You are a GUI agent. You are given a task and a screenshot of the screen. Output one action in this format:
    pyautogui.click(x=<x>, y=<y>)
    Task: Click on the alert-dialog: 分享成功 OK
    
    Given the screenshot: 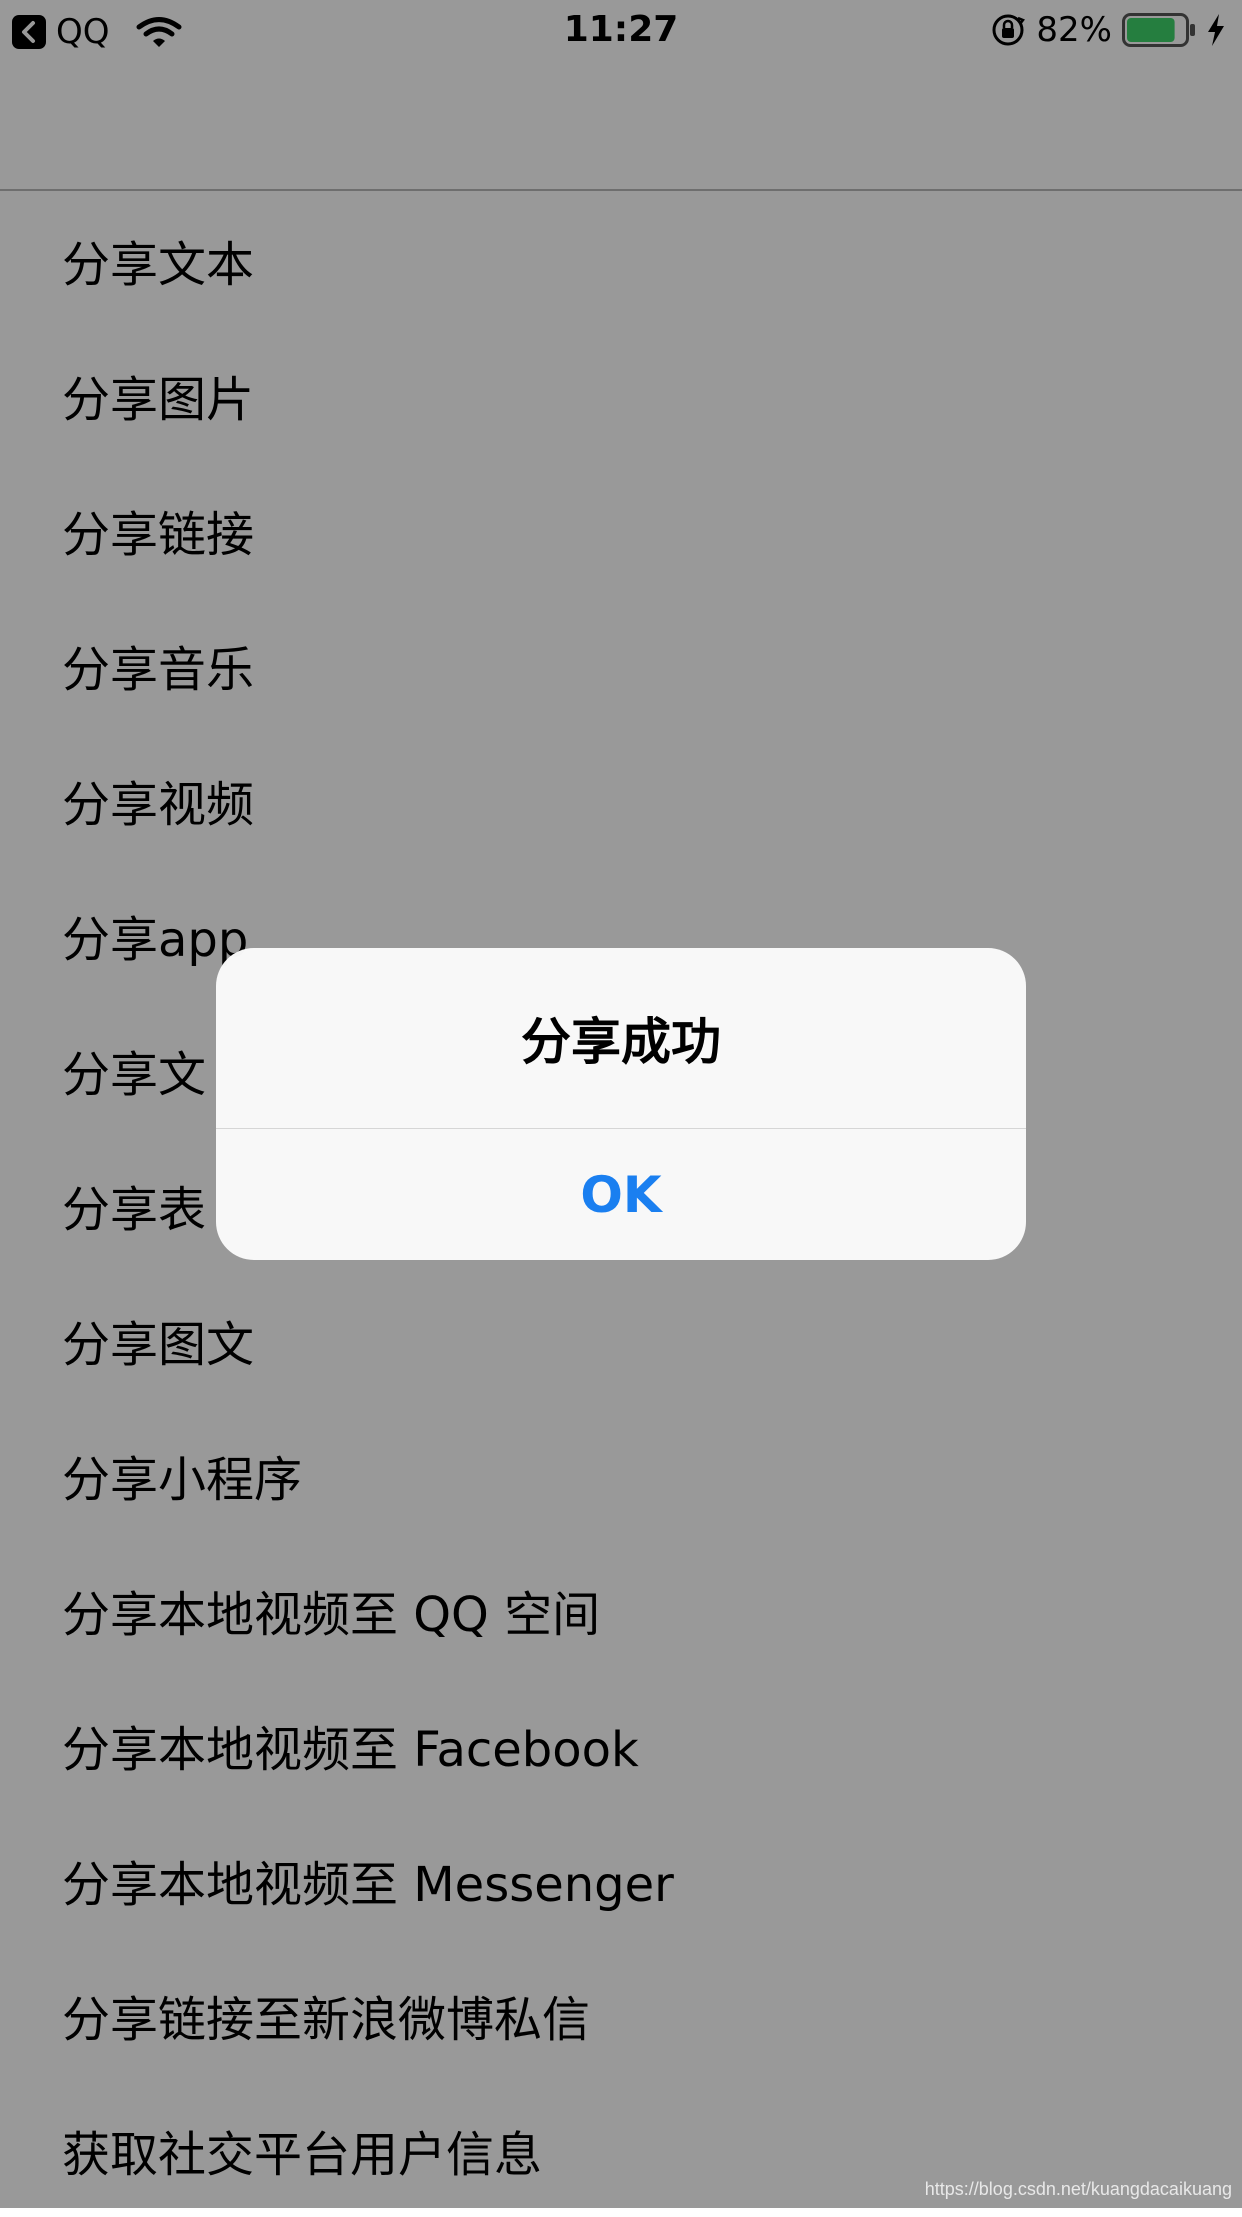 What is the action you would take?
    pyautogui.click(x=621, y=1104)
    